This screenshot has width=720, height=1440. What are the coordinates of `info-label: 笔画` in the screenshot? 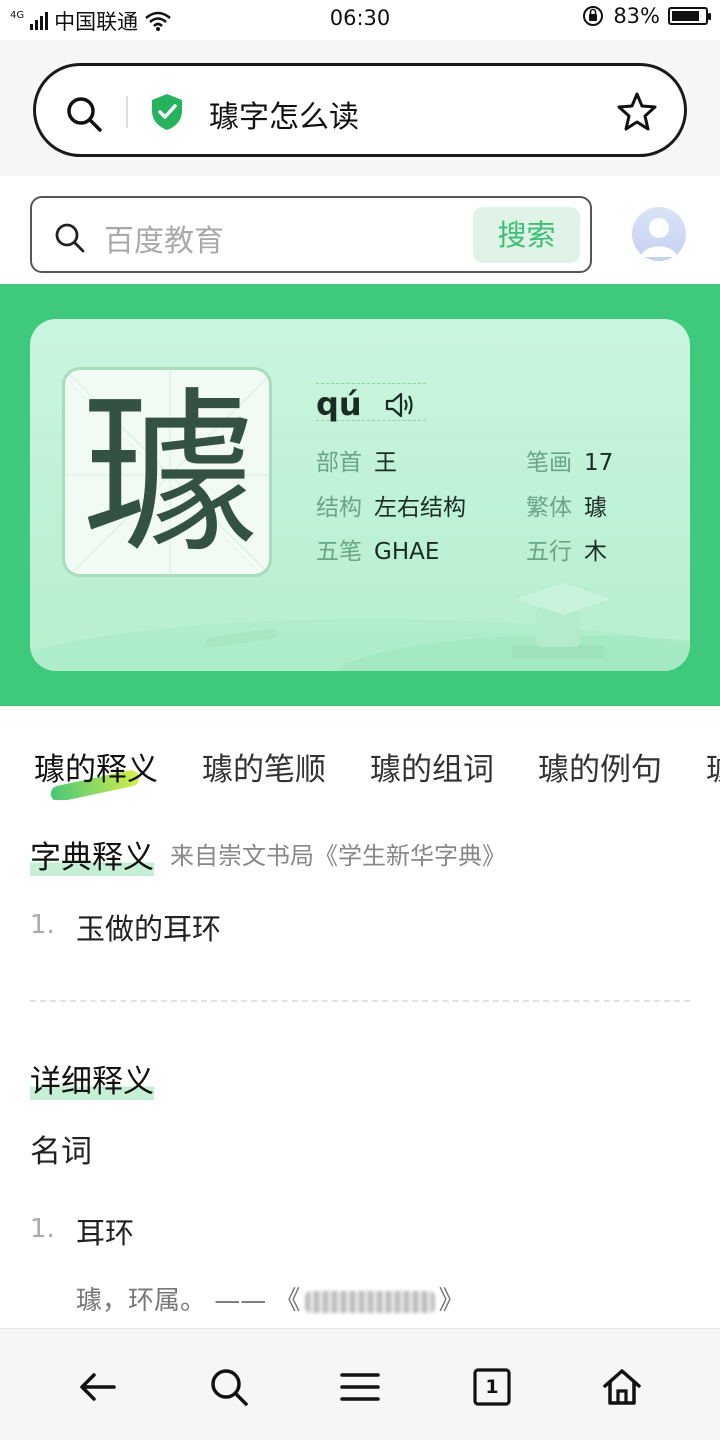 It's located at (549, 463).